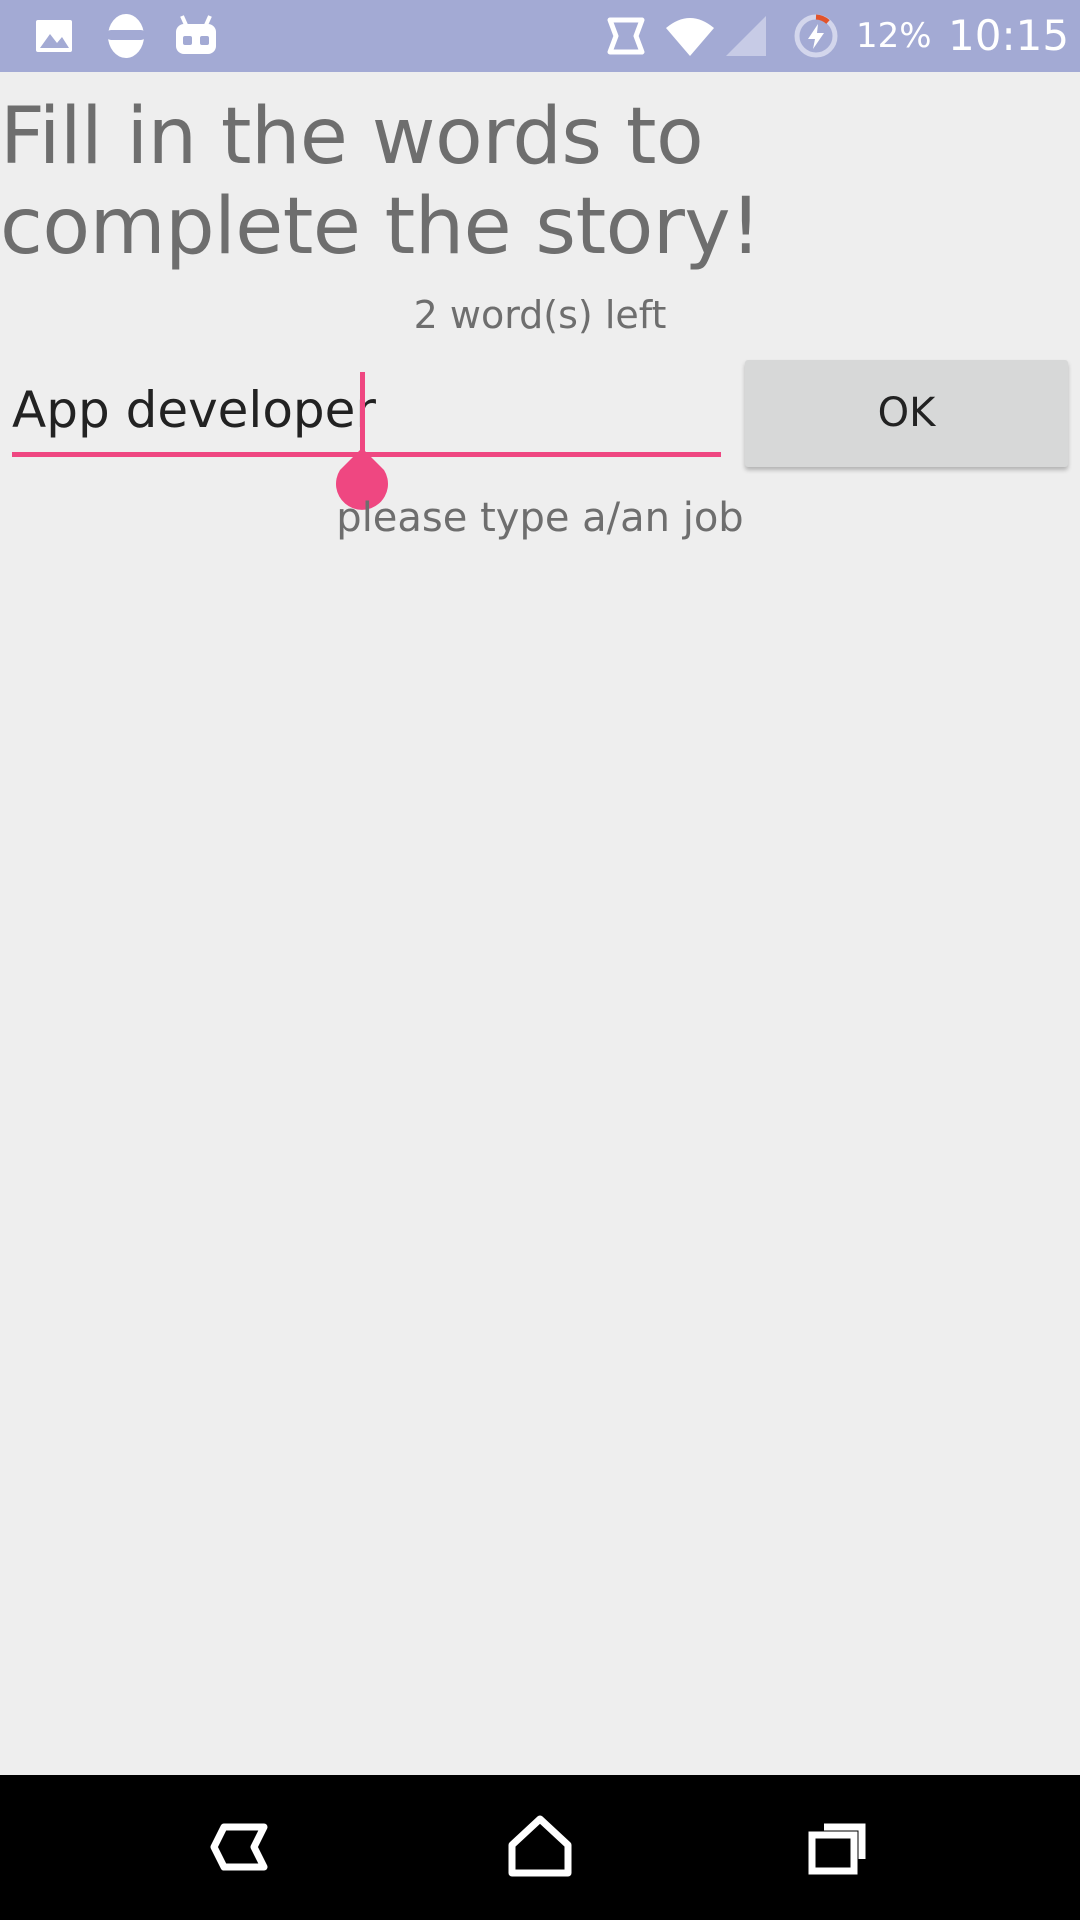  What do you see at coordinates (240, 1847) in the screenshot?
I see `back-icon` at bounding box center [240, 1847].